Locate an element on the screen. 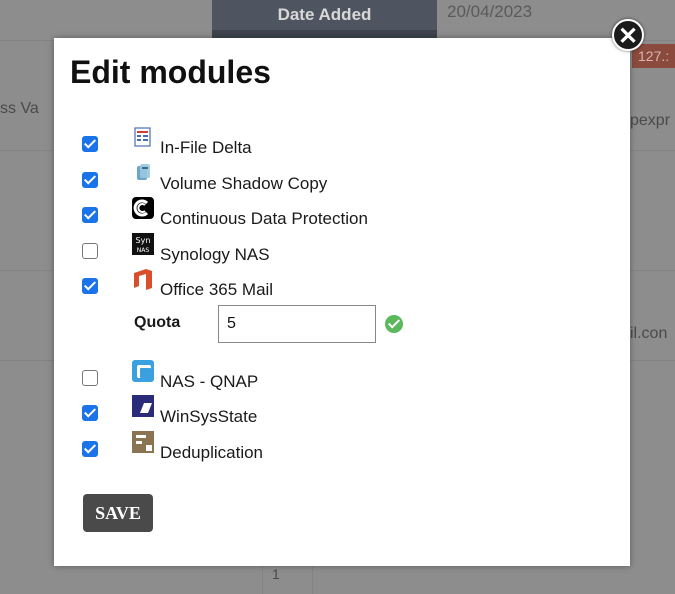 The width and height of the screenshot is (675, 594). svg-text: Syn is located at coordinates (143, 240).